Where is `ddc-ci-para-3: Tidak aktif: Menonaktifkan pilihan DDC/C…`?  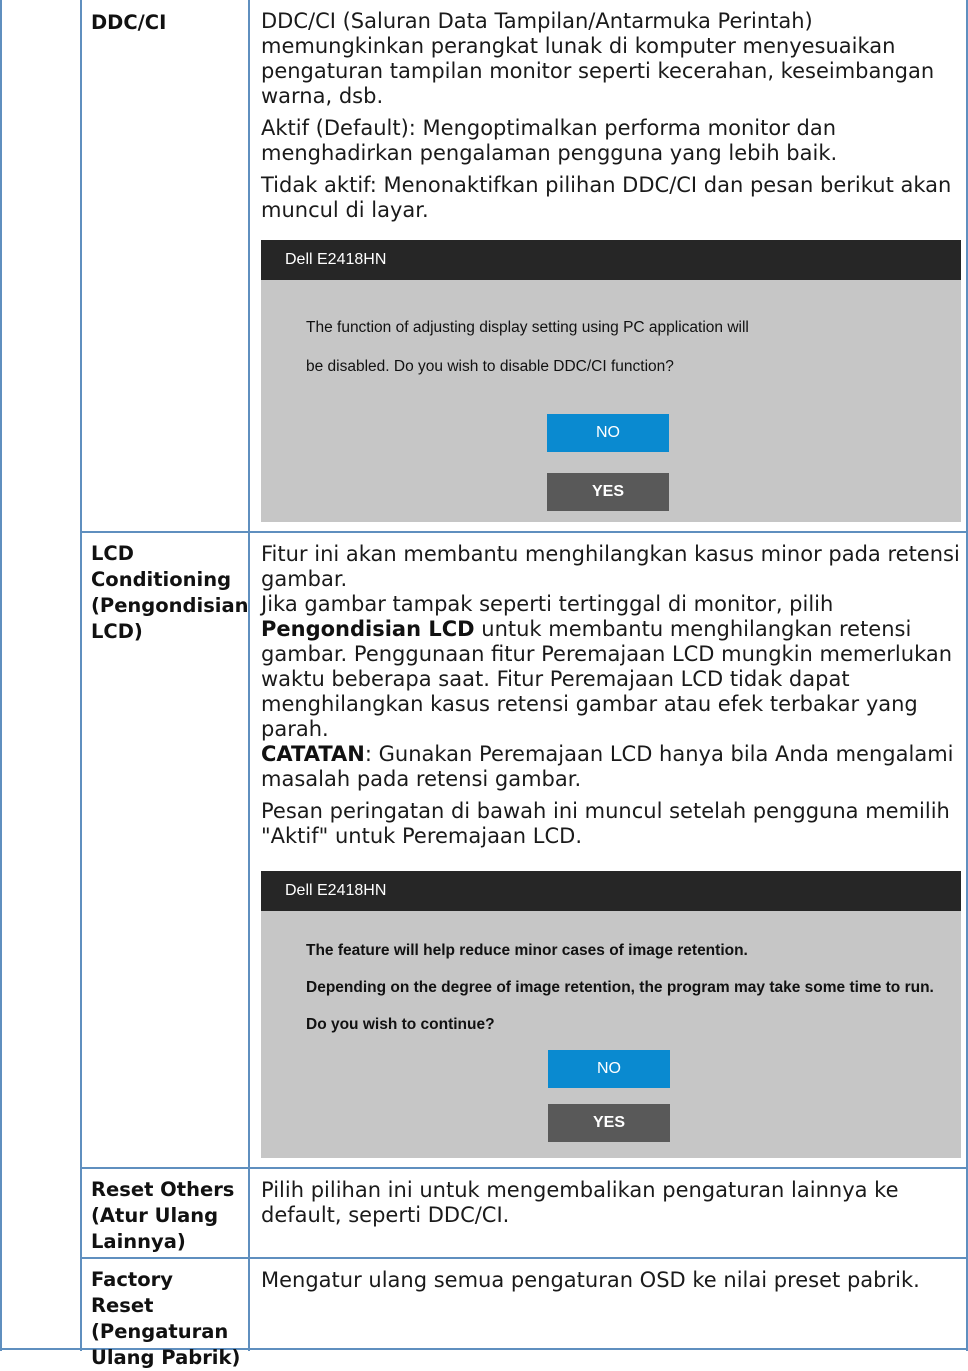
ddc-ci-para-3: Tidak aktif: Menonaktifkan pilihan DDC/C… is located at coordinates (606, 197).